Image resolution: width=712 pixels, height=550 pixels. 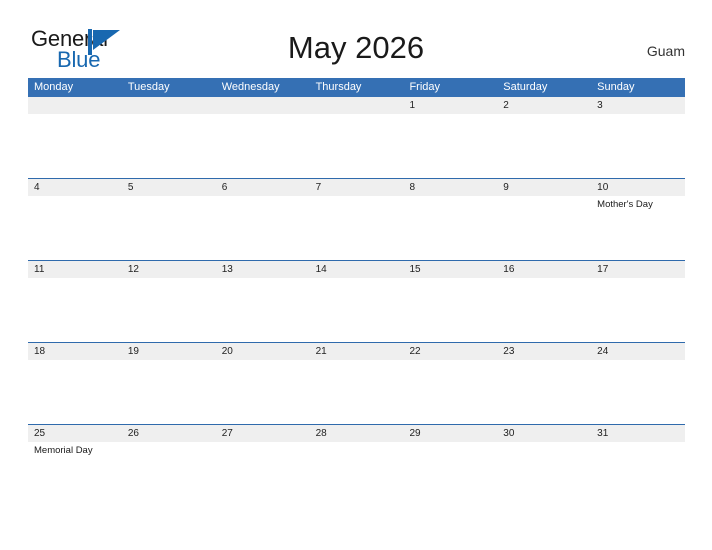 What do you see at coordinates (263, 433) in the screenshot?
I see `day-cell-27: 27` at bounding box center [263, 433].